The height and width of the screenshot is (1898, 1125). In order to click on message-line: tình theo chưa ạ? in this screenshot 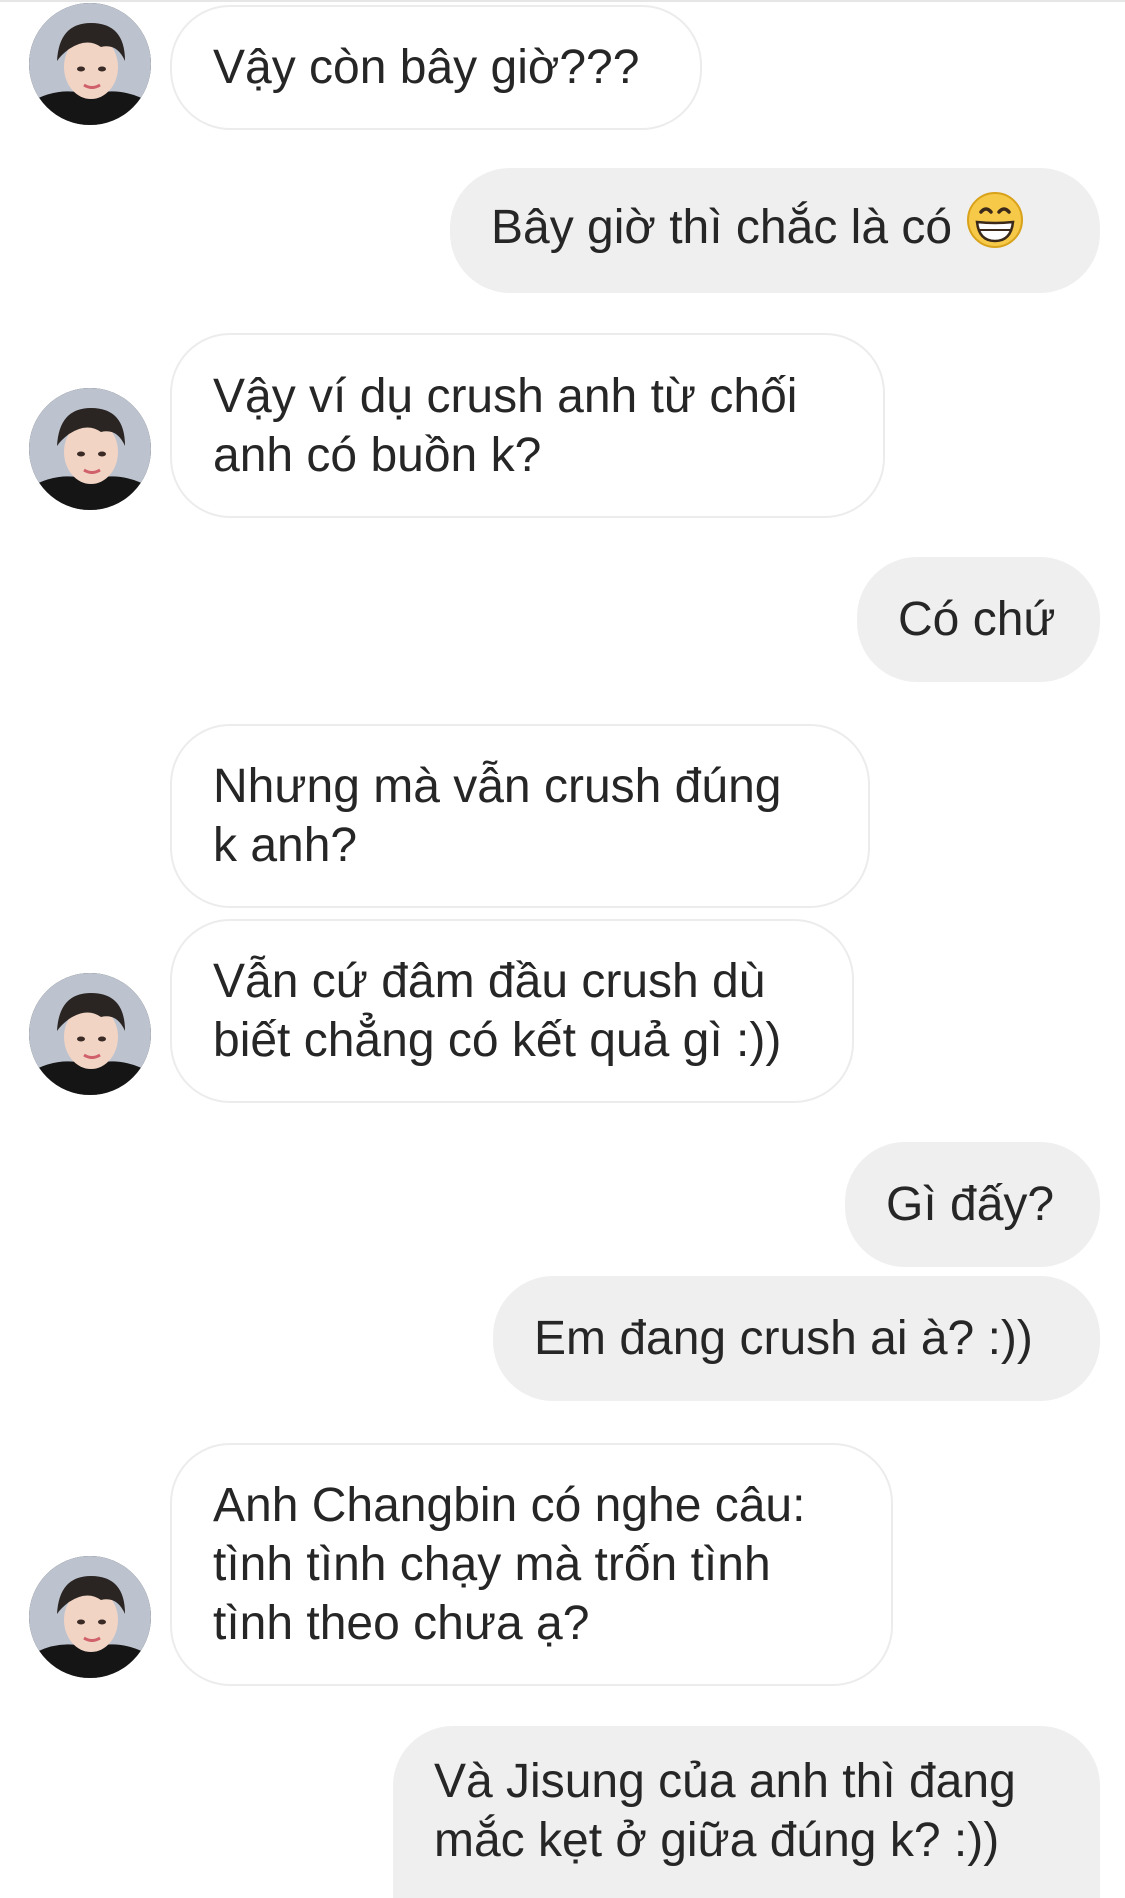, I will do `click(401, 1623)`.